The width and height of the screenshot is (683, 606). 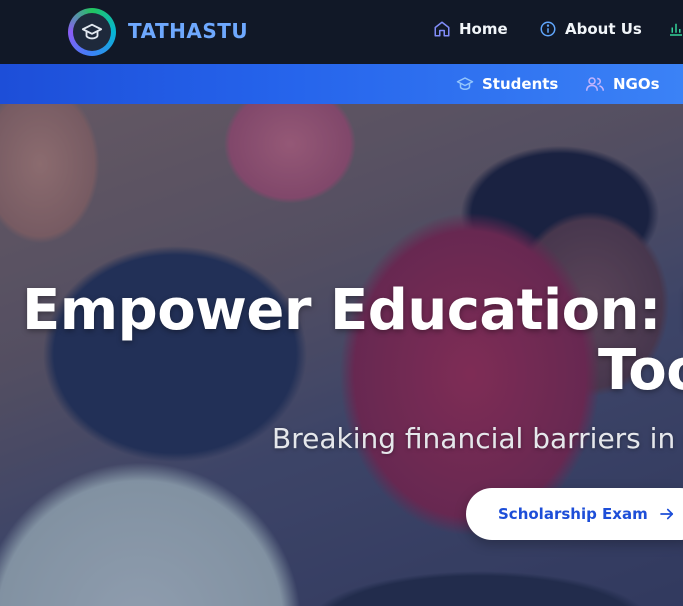 What do you see at coordinates (442, 29) in the screenshot?
I see `home-icon` at bounding box center [442, 29].